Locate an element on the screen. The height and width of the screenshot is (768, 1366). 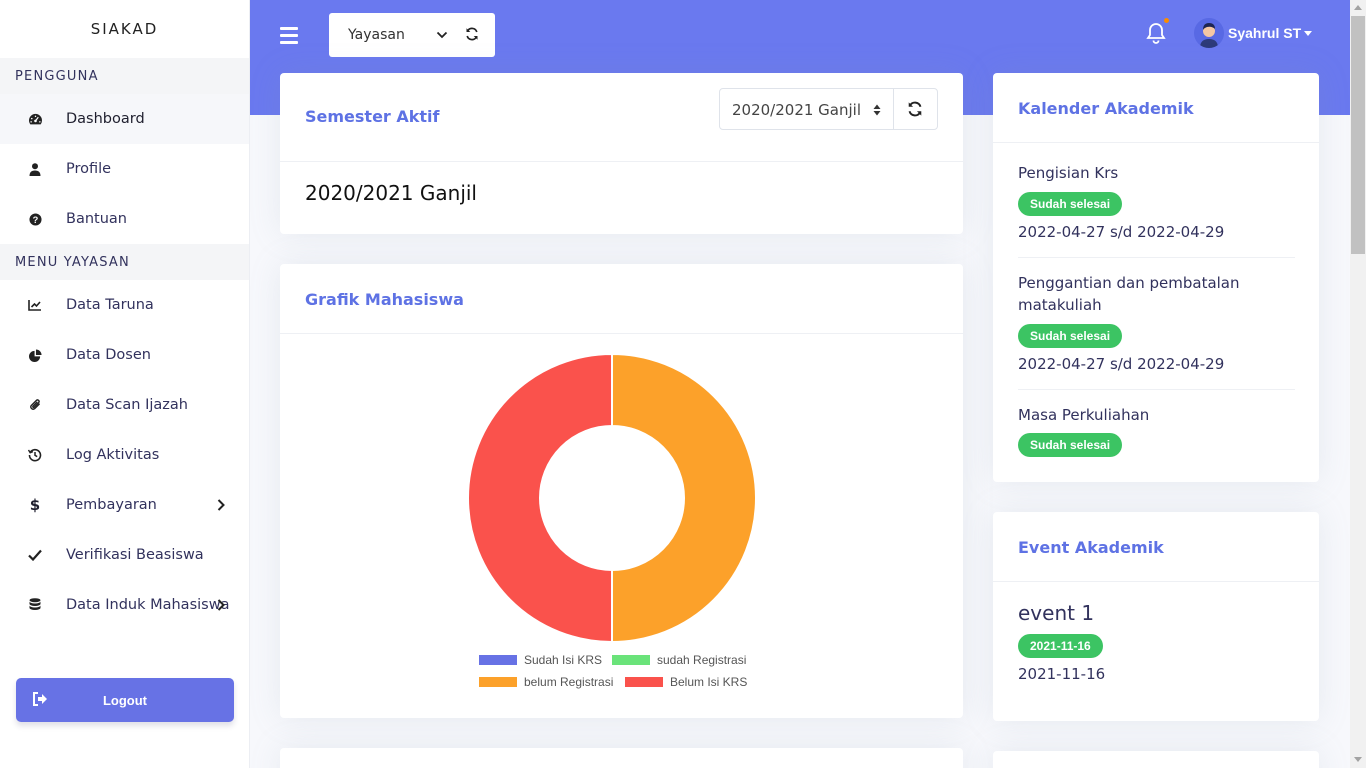
card-title: Semester Aktif is located at coordinates (372, 116).